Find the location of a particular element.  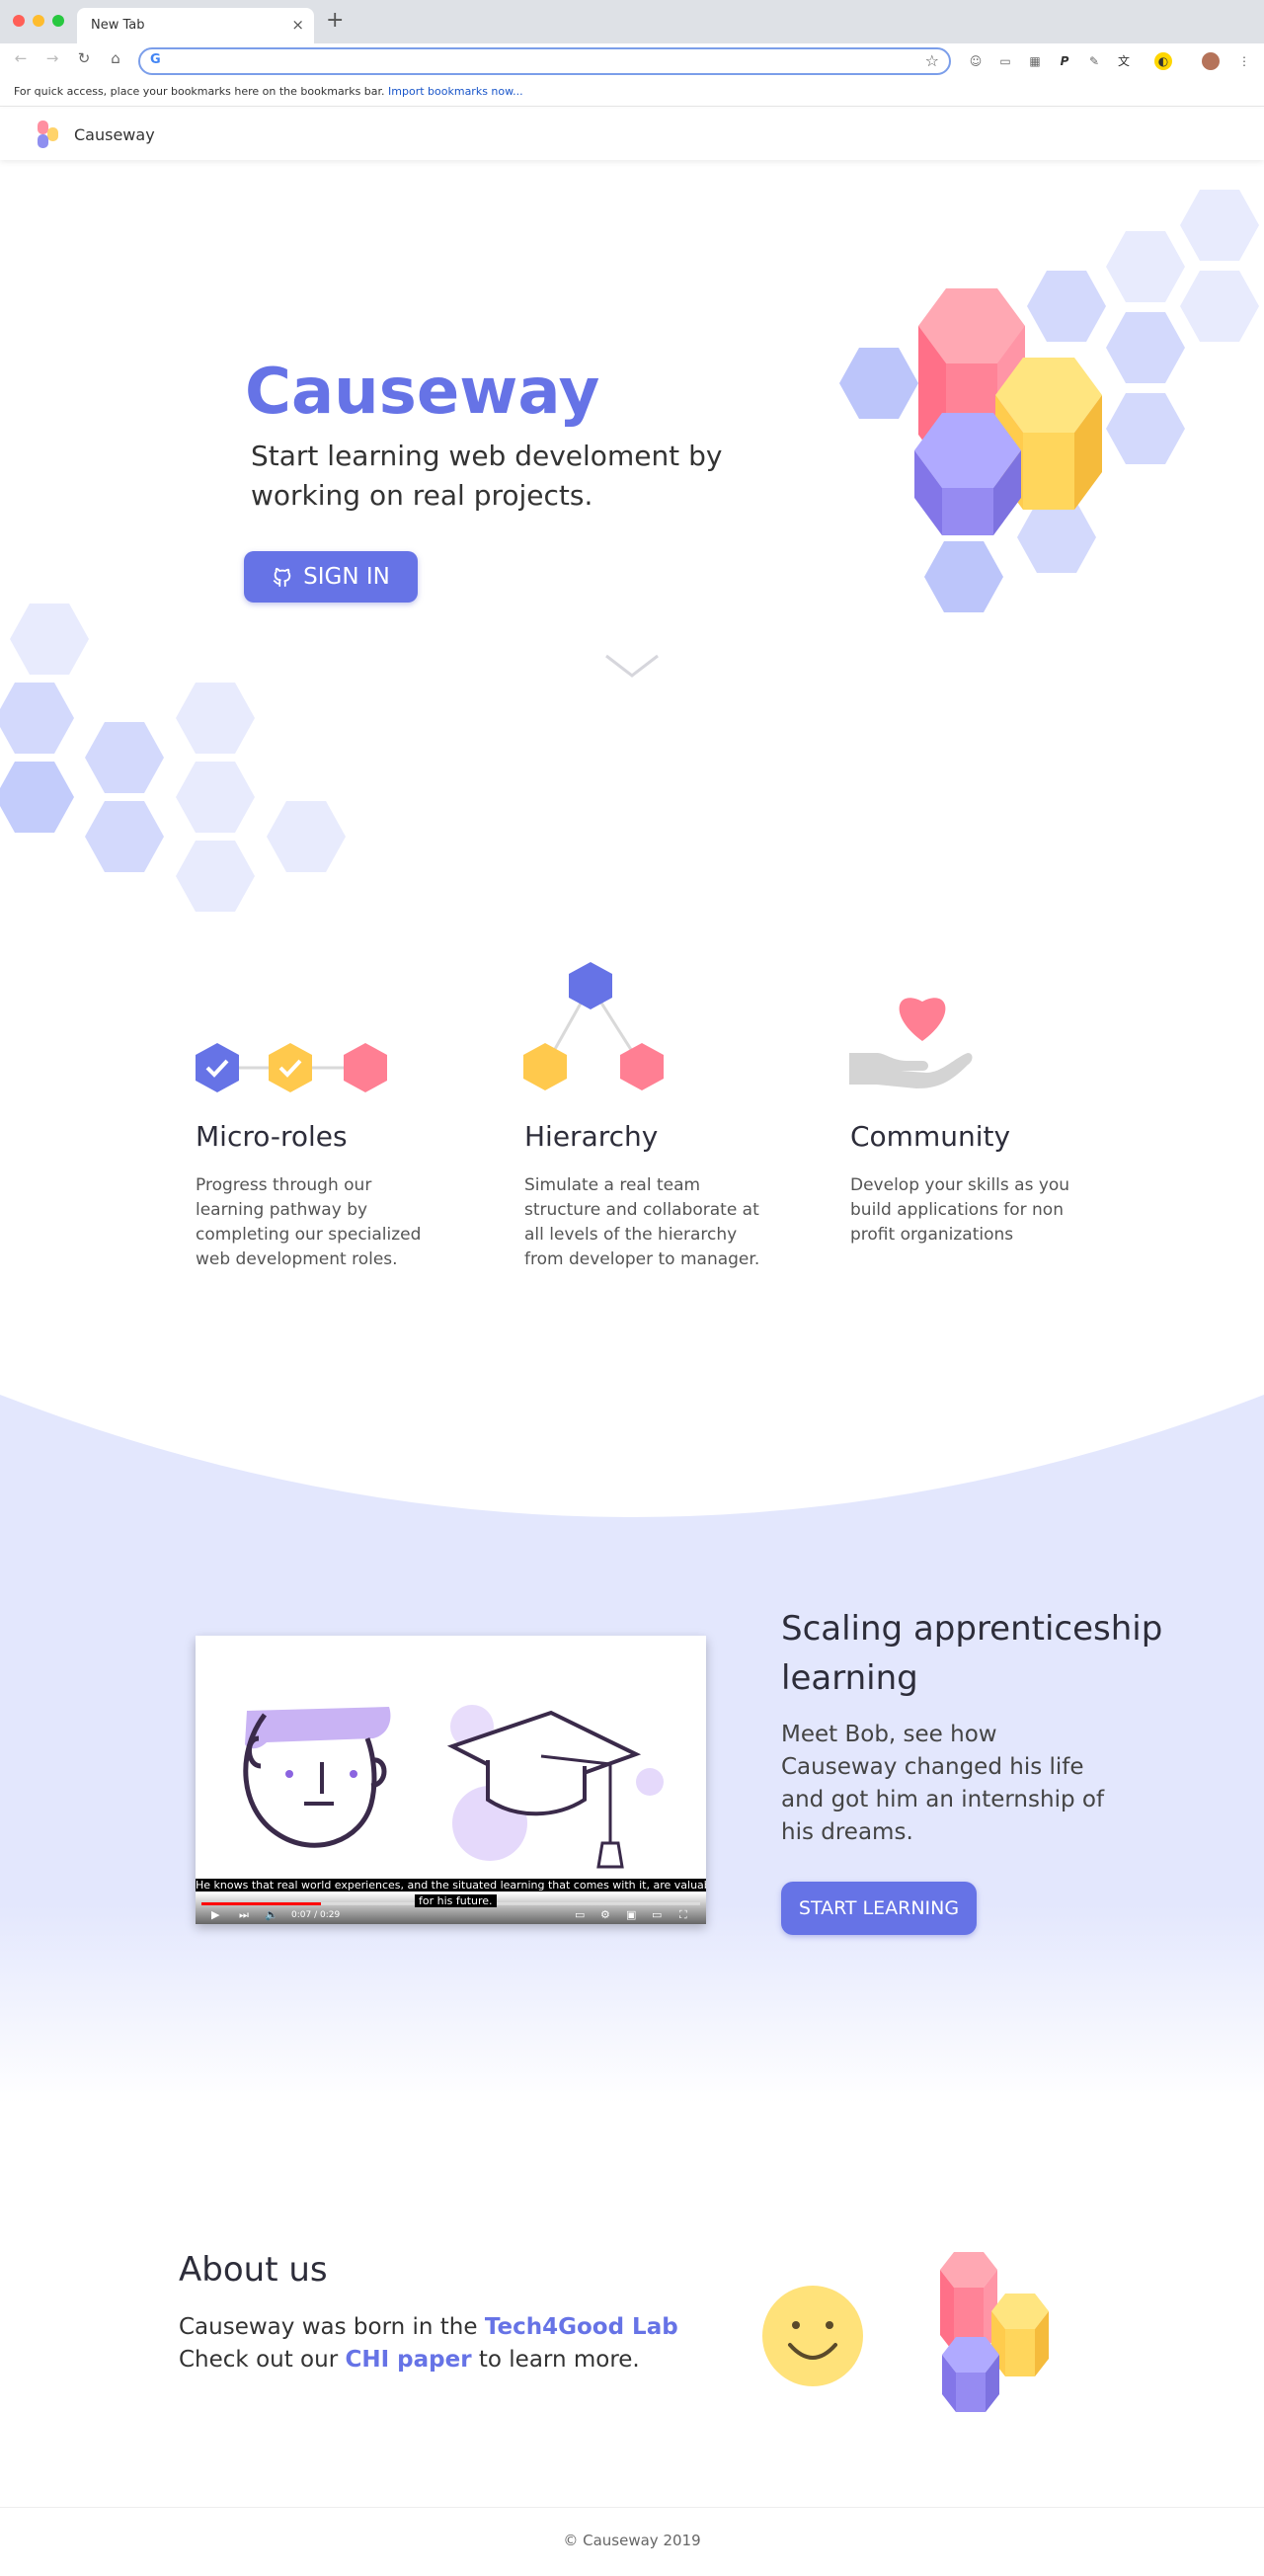

window-close-button is located at coordinates (19, 21).